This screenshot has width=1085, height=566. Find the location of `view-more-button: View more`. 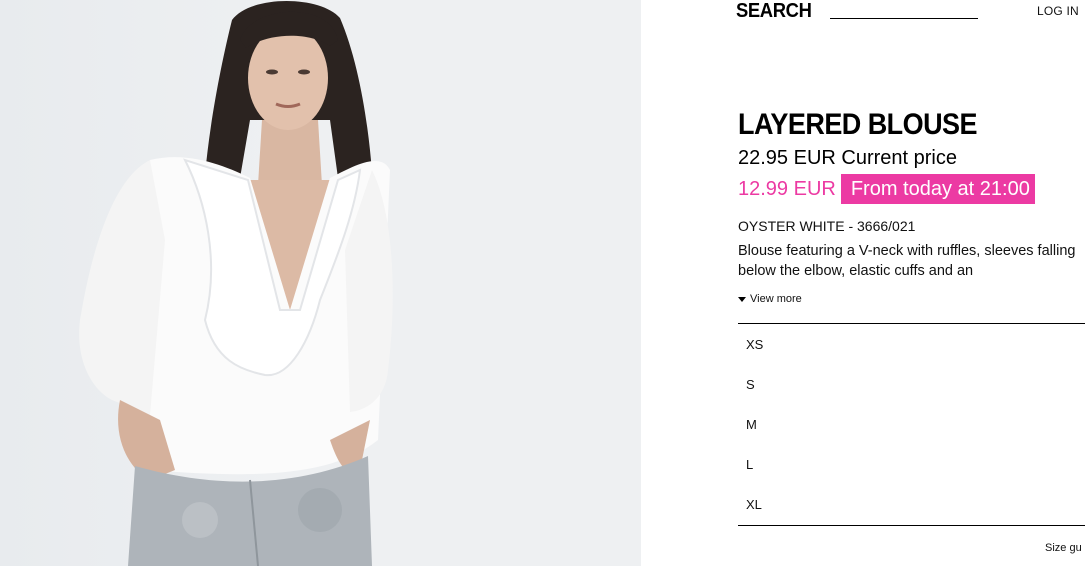

view-more-button: View more is located at coordinates (770, 299).